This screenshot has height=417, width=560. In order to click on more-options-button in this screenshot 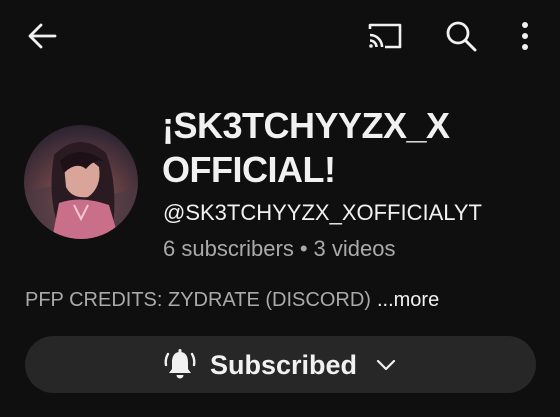, I will do `click(525, 36)`.